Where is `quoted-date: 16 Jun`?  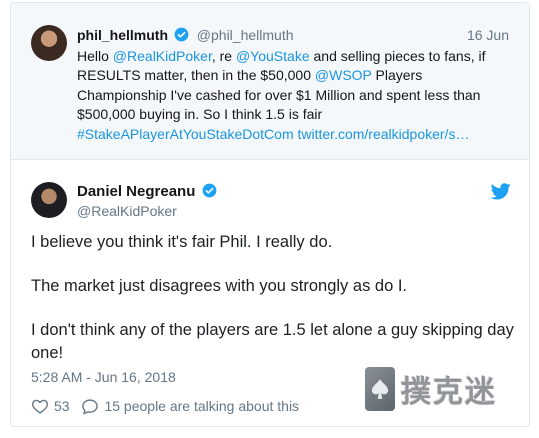 quoted-date: 16 Jun is located at coordinates (488, 35).